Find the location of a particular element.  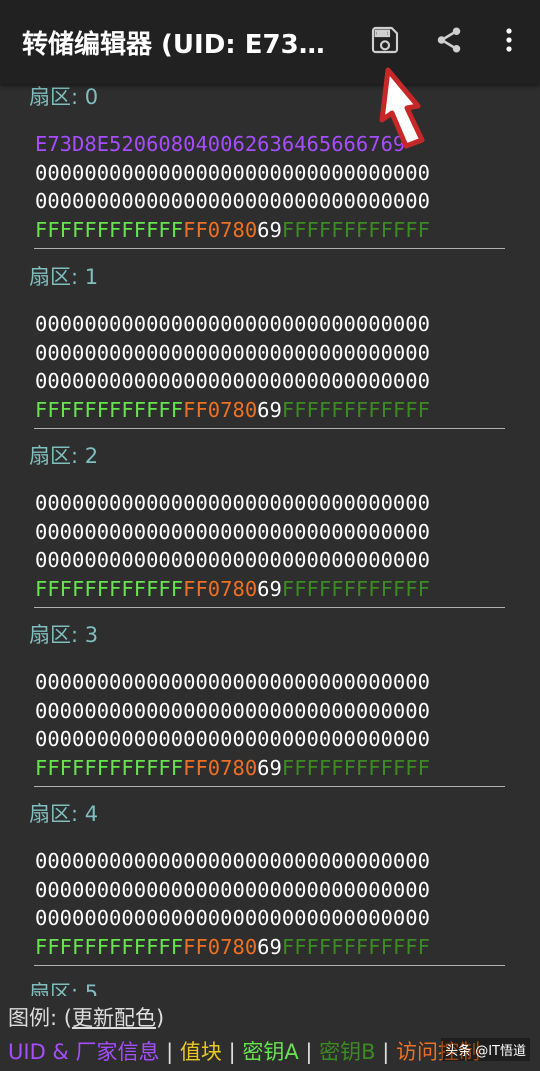

uid-manufacturer-block: E73D8E520608040062636465666769 is located at coordinates (287, 144).